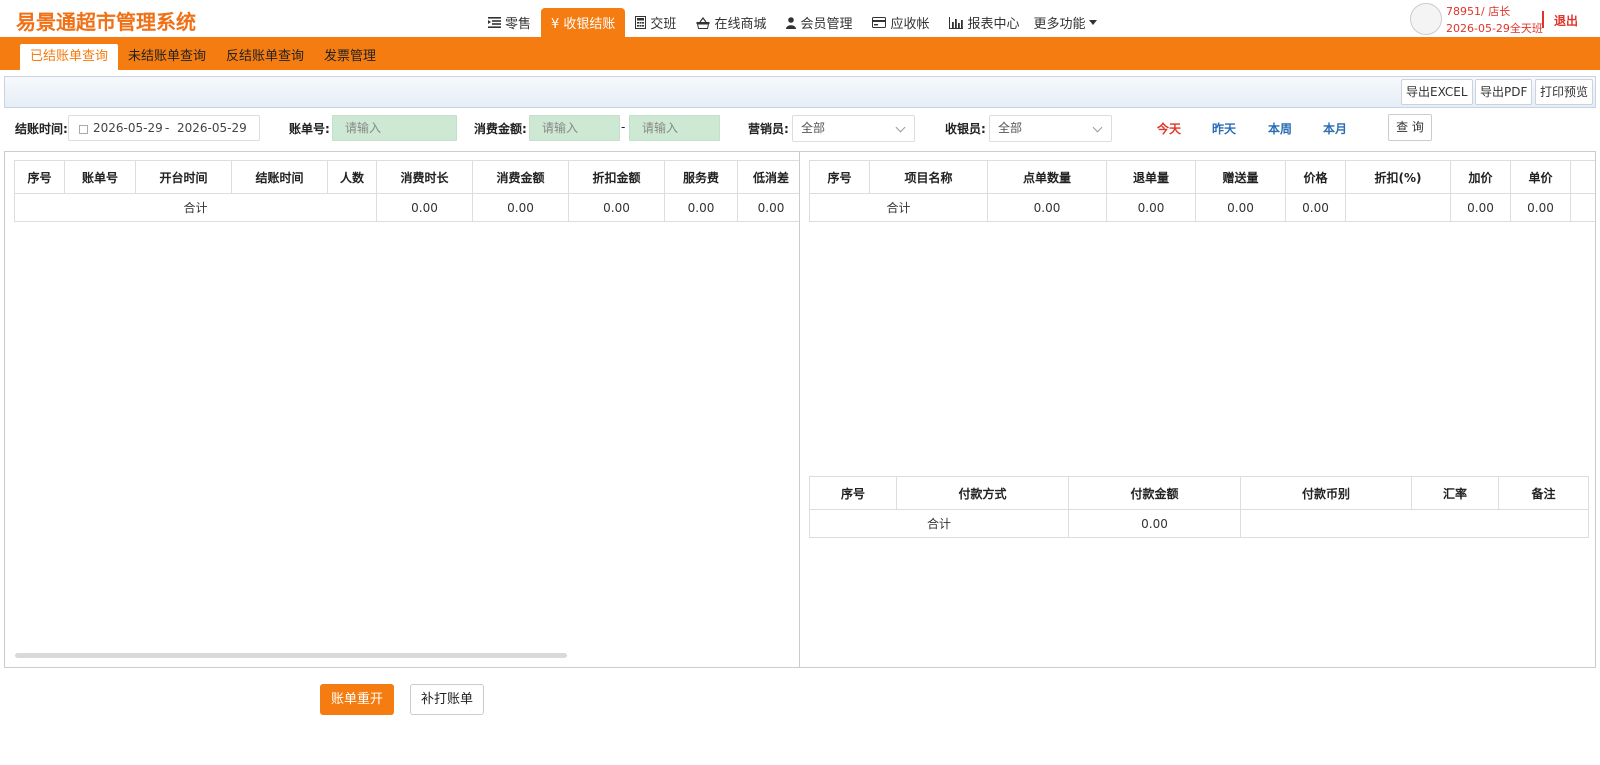  Describe the element at coordinates (357, 699) in the screenshot. I see `reopen-bill-button: 账单重开` at that location.